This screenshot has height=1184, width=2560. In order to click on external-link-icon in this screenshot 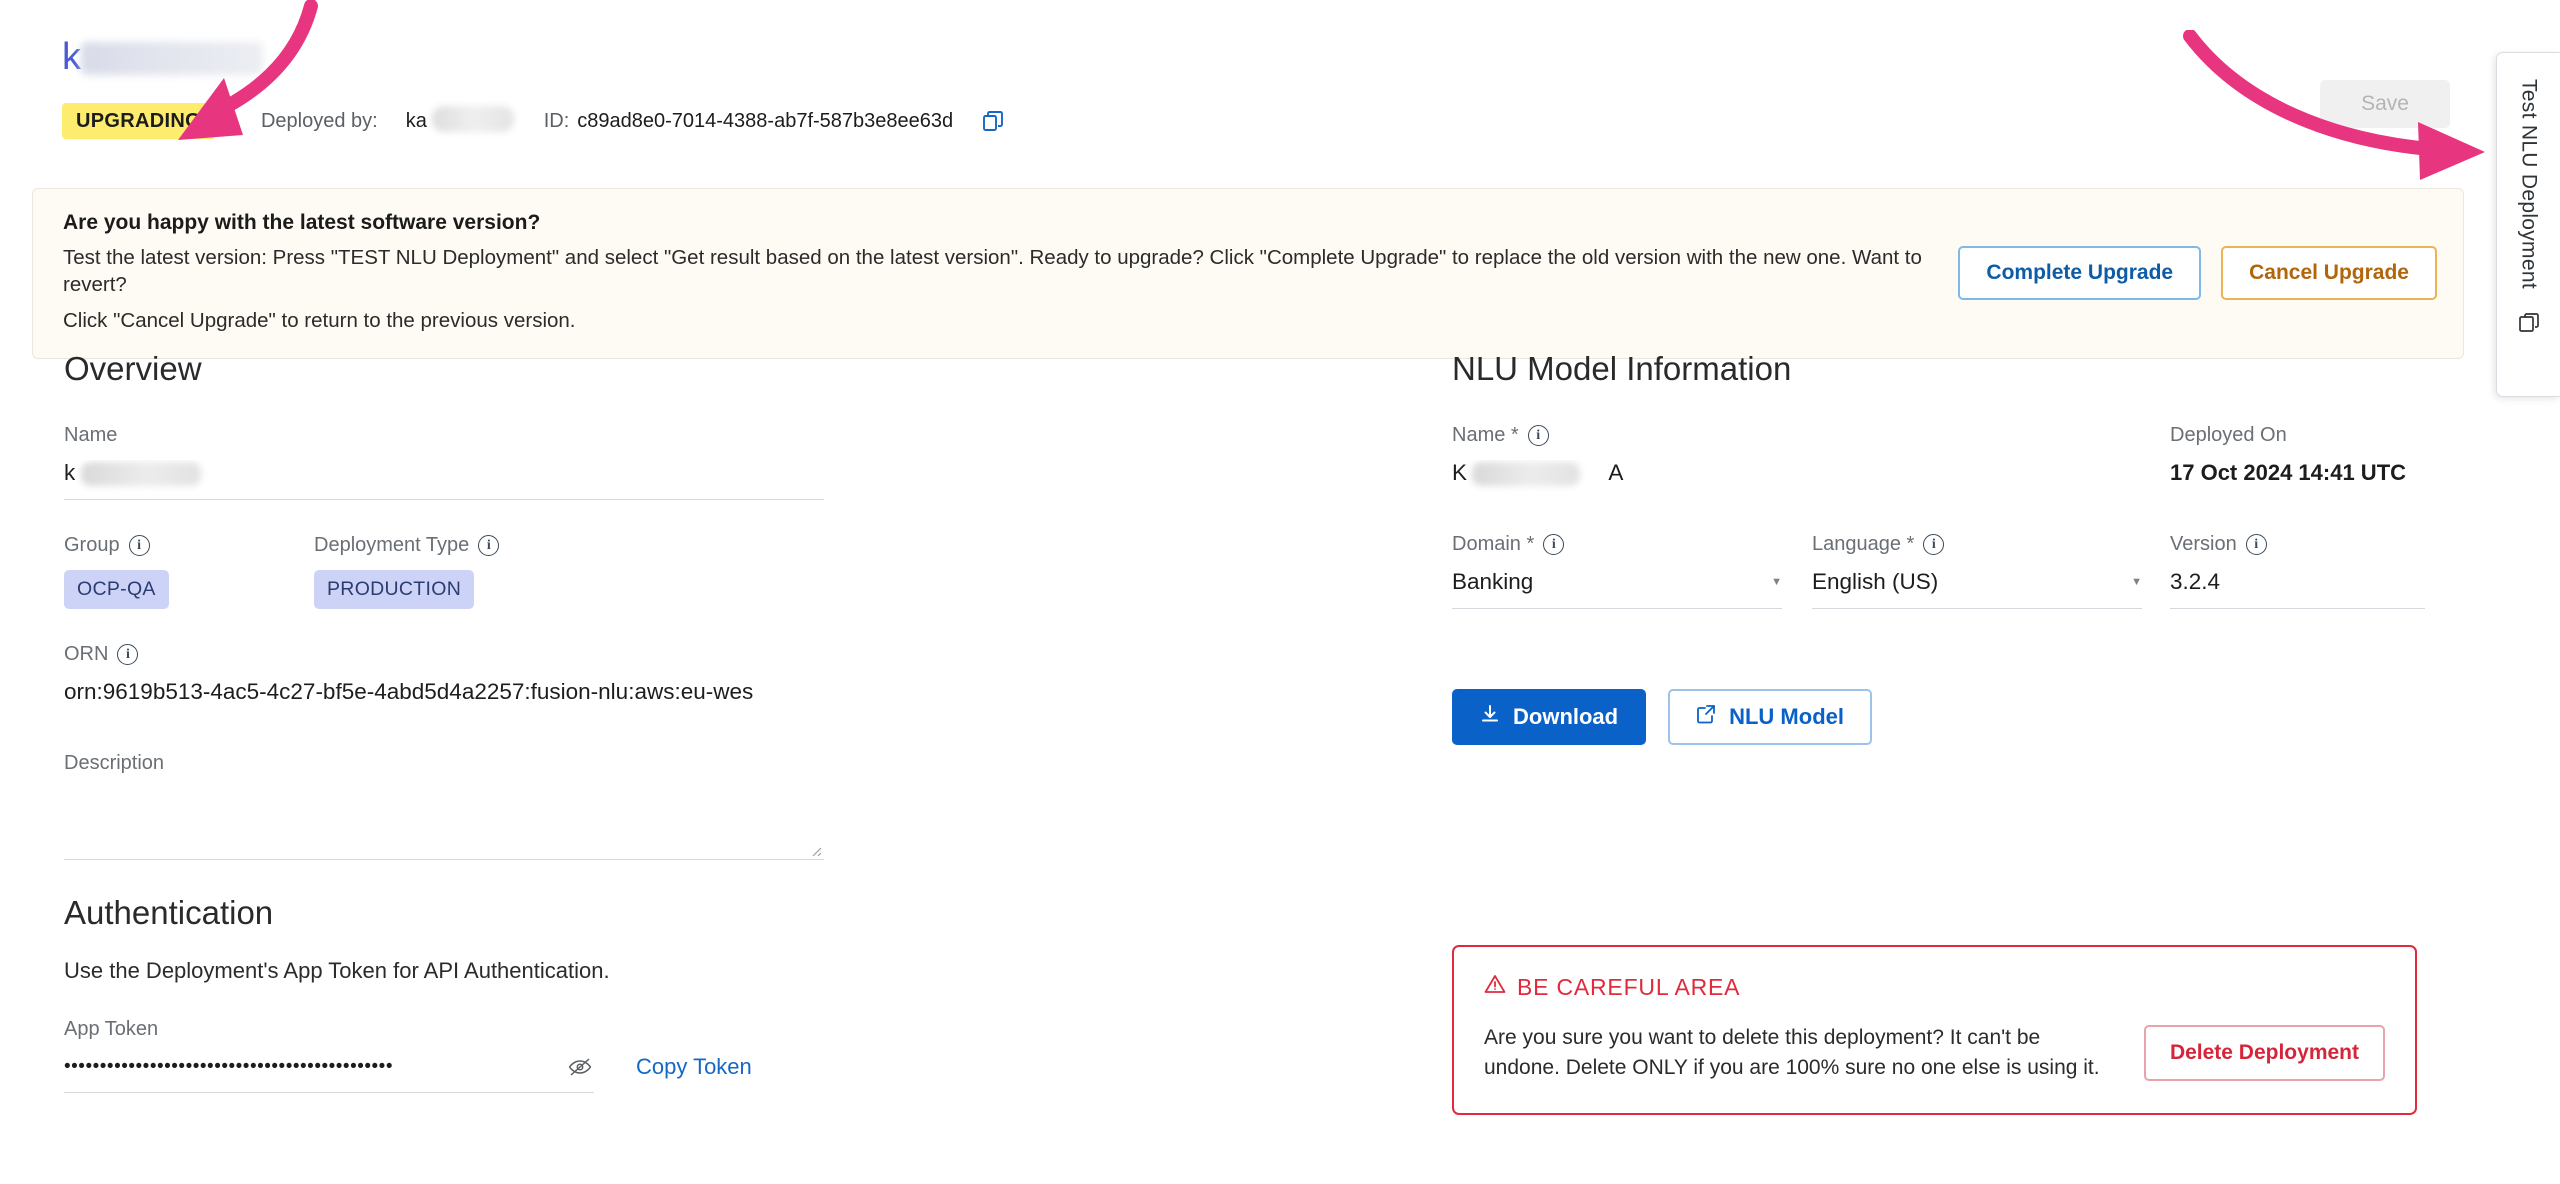, I will do `click(1706, 717)`.